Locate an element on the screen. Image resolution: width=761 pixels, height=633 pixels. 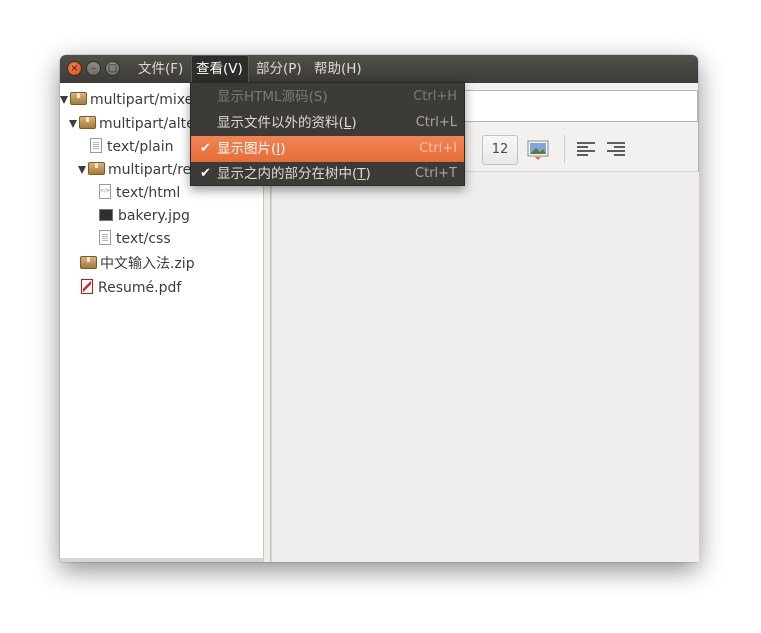
tree-item-label: text/css is located at coordinates (143, 239).